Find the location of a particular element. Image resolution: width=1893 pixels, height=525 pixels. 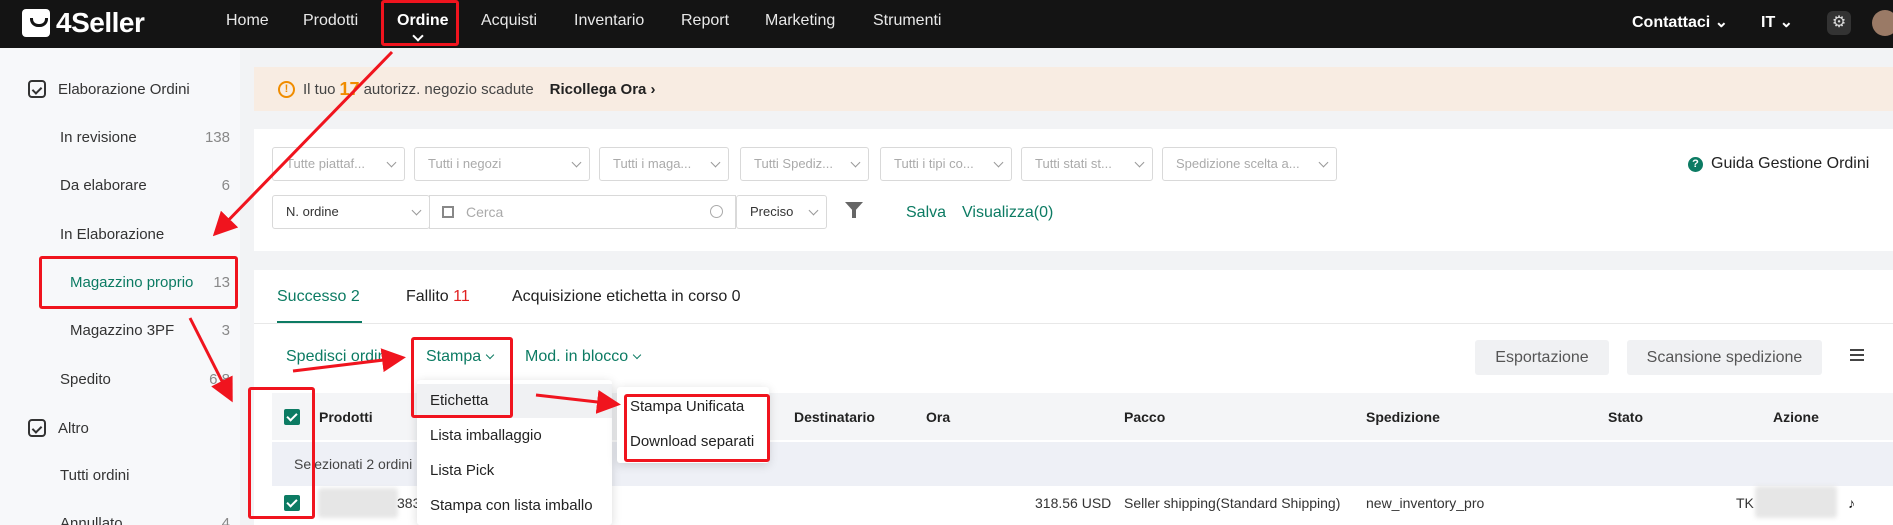

view-saved-link: Visualizza(0) is located at coordinates (1007, 213).